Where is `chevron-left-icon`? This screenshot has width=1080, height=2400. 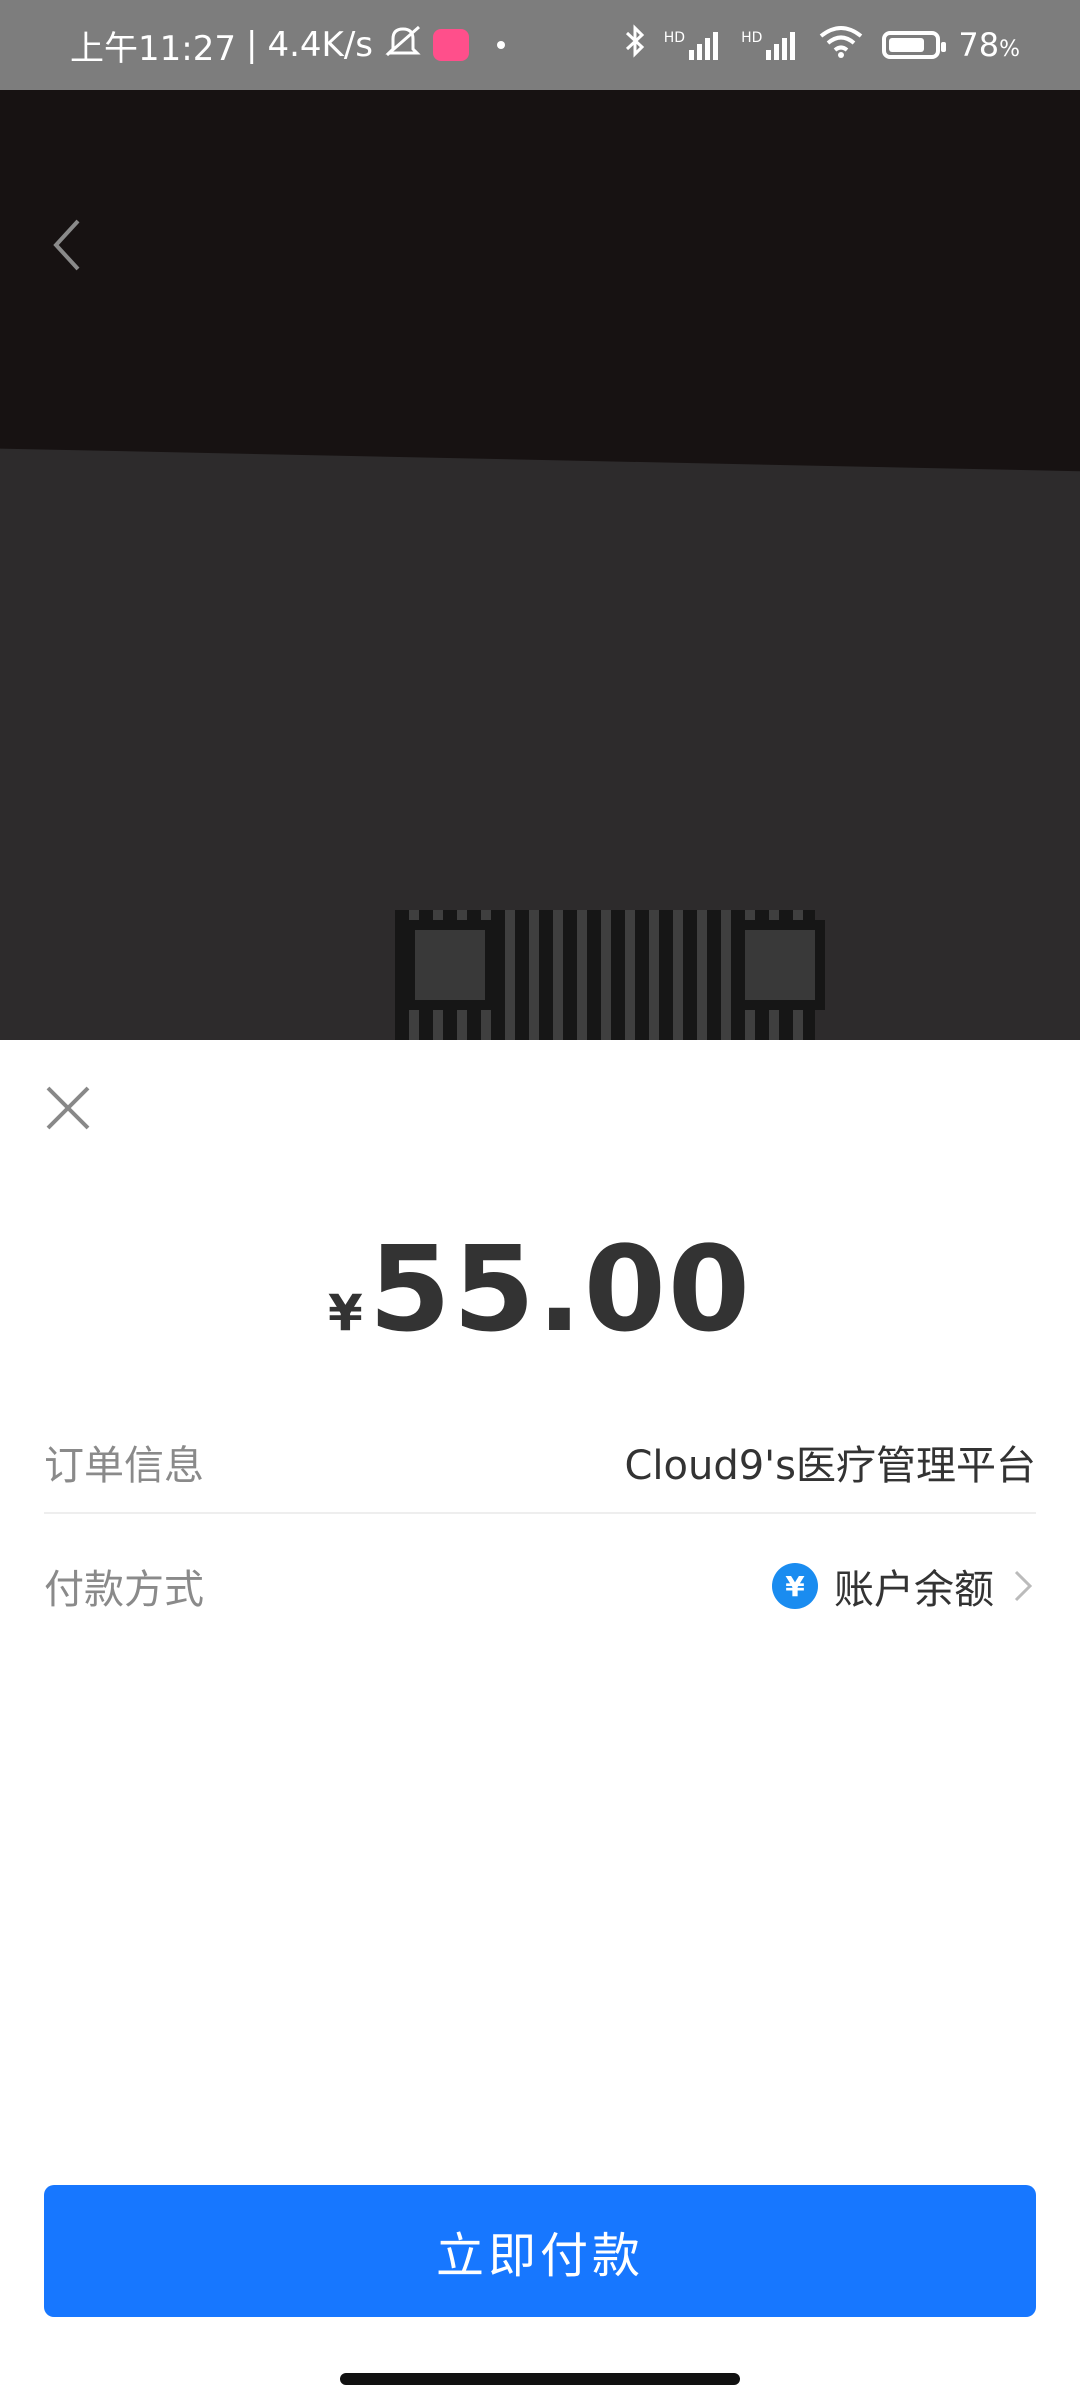 chevron-left-icon is located at coordinates (66, 245).